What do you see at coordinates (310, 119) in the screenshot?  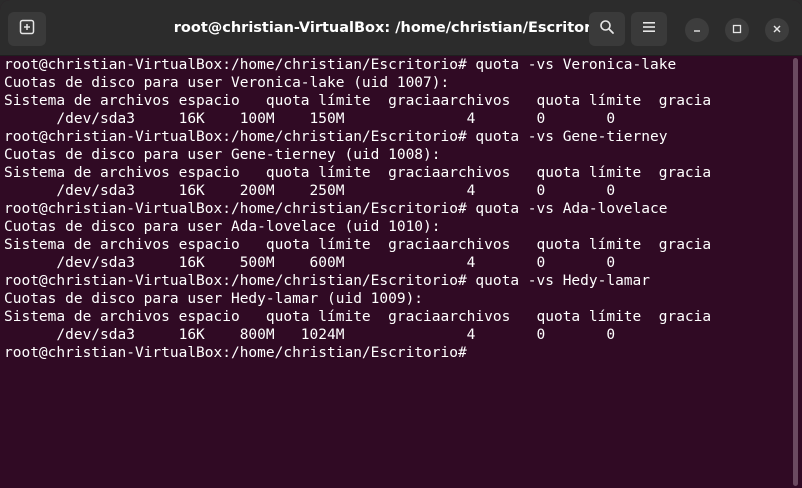 I see `quota-data-line: /dev/sda3 16K 100M 150M 4 0 0` at bounding box center [310, 119].